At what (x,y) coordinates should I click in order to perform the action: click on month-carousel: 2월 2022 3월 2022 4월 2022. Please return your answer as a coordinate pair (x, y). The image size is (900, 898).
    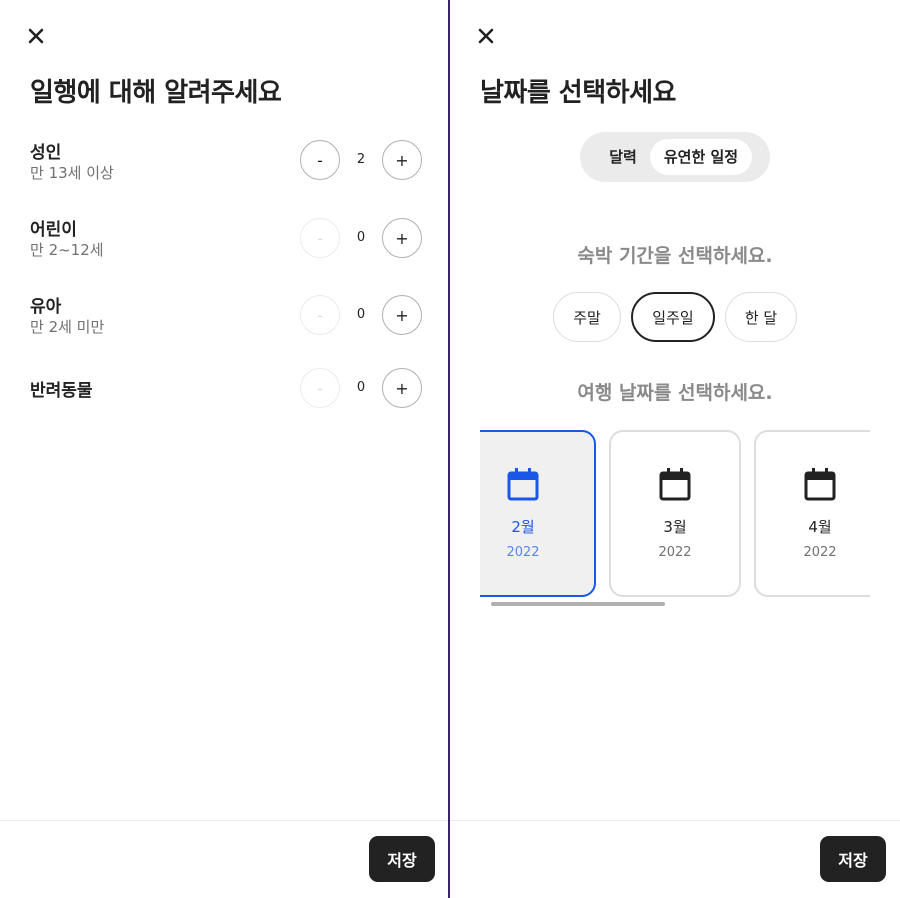
    Looking at the image, I should click on (675, 519).